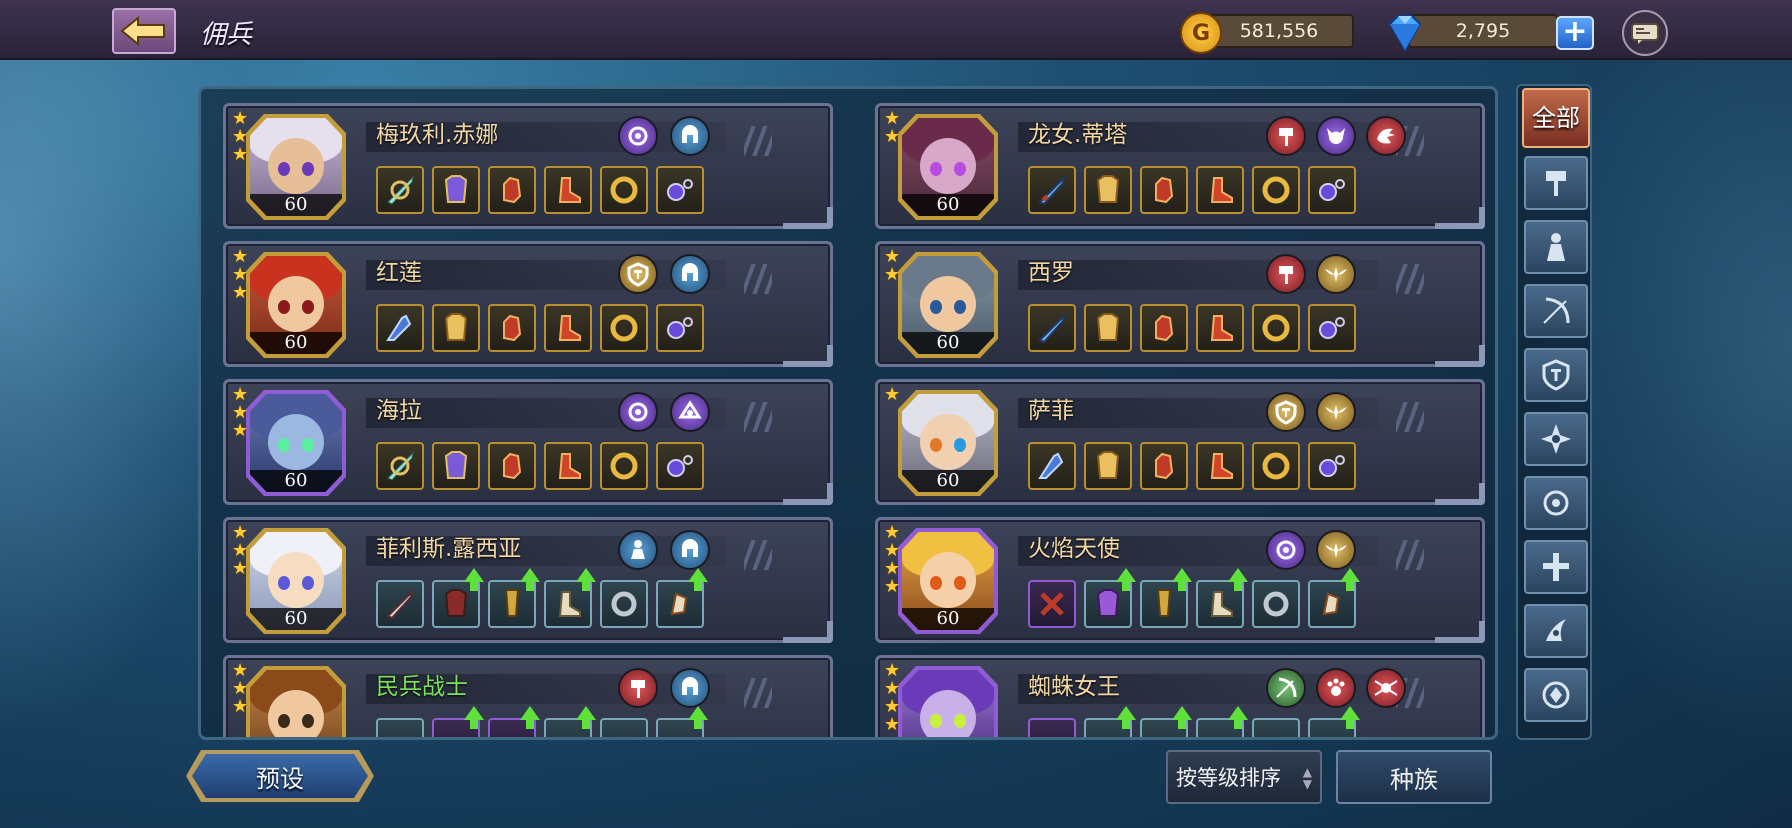 The height and width of the screenshot is (828, 1792). Describe the element at coordinates (528, 696) in the screenshot. I see `hero-card: ★ ★ ★ 民兵战士` at that location.